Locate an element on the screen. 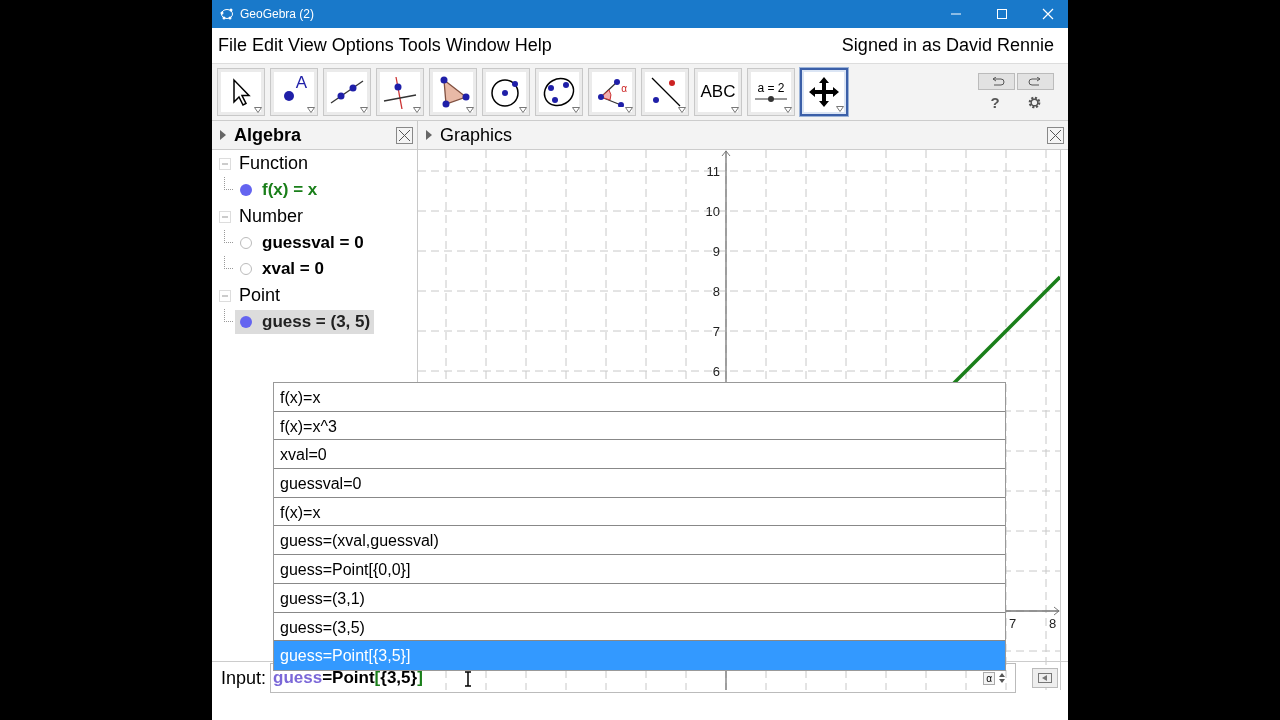 The image size is (1280, 720). signed-in-label: Signed in as David Rennie is located at coordinates (947, 45).